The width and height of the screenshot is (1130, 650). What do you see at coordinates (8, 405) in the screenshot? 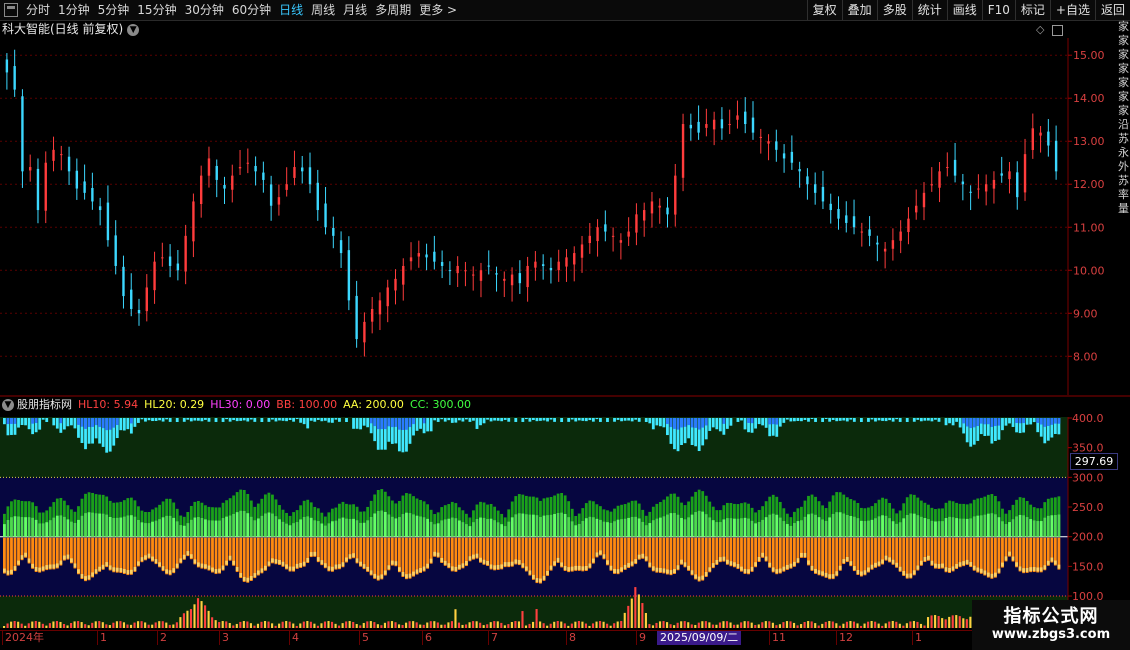
I see `chevron-down-icon: ▼` at bounding box center [8, 405].